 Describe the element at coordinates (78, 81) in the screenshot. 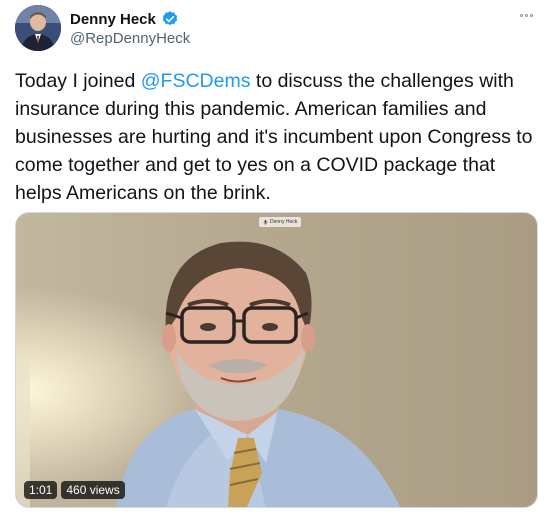

I see `tweet-text-start: Today I joined` at that location.